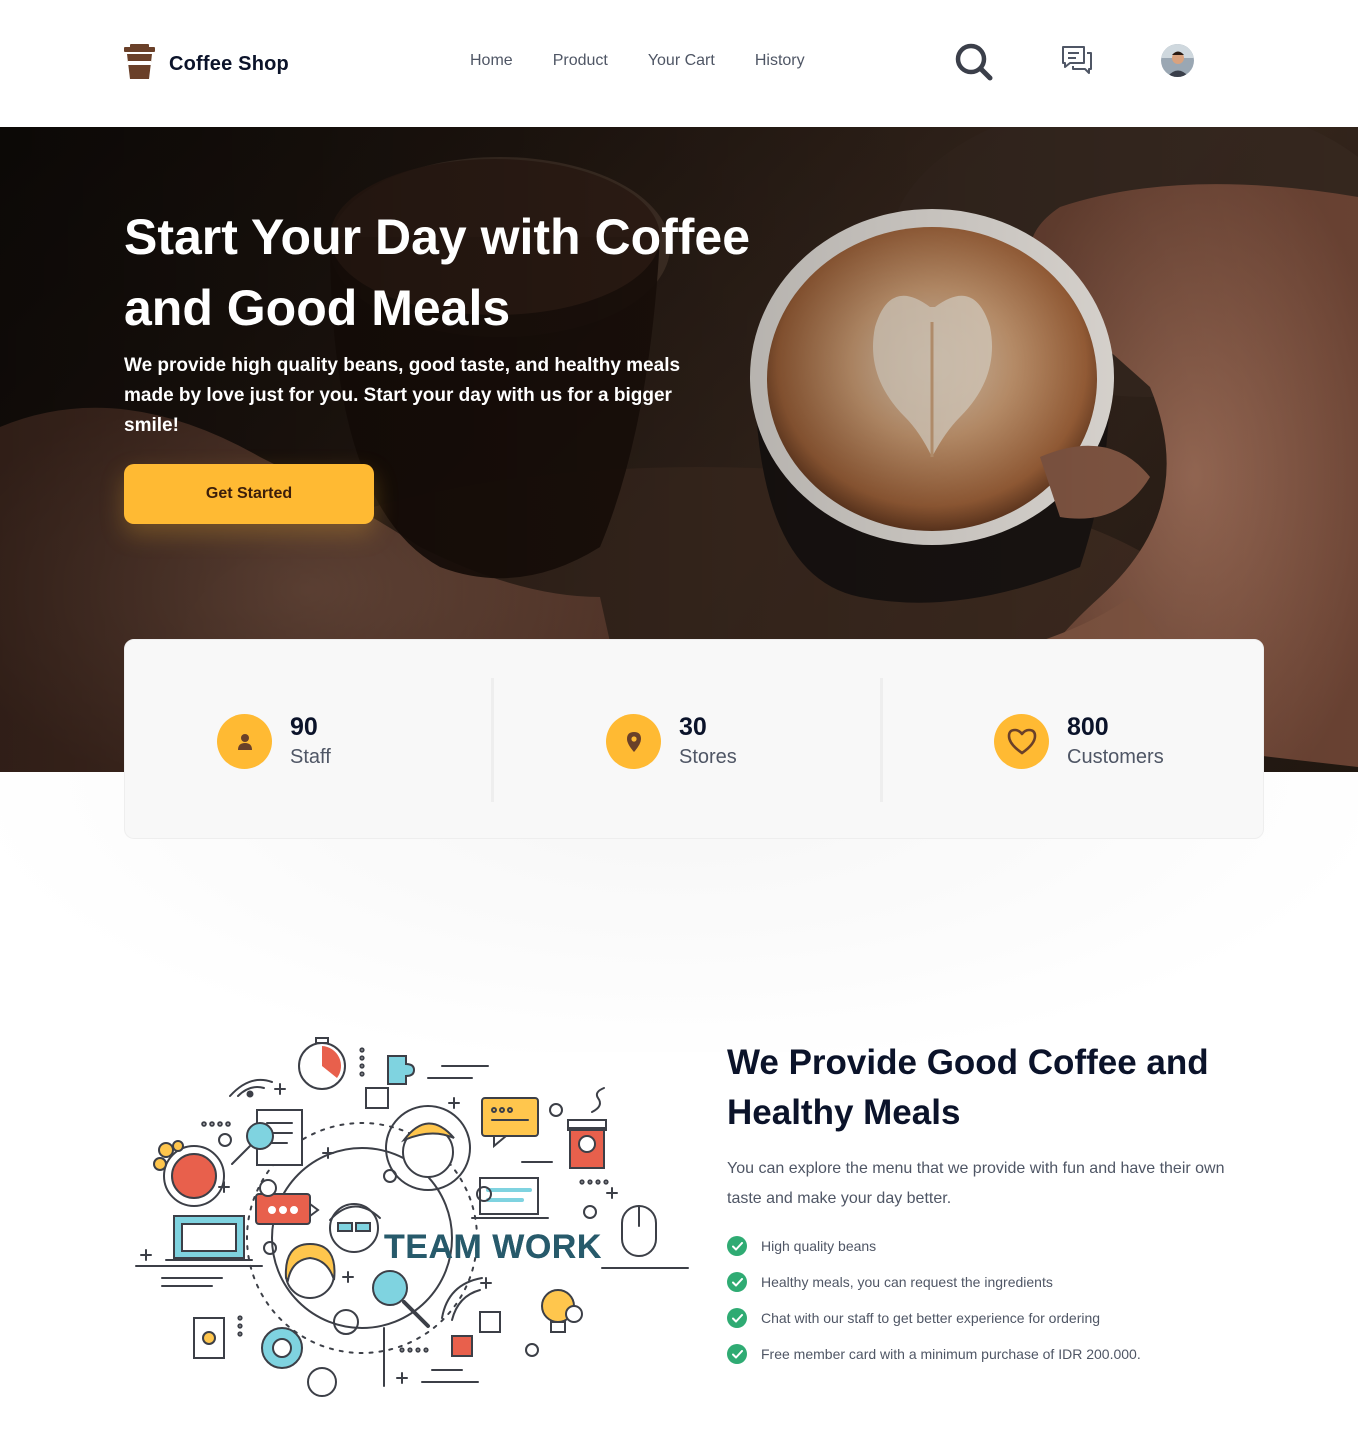 This screenshot has width=1358, height=1439. Describe the element at coordinates (491, 61) in the screenshot. I see `nav-home: Home` at that location.